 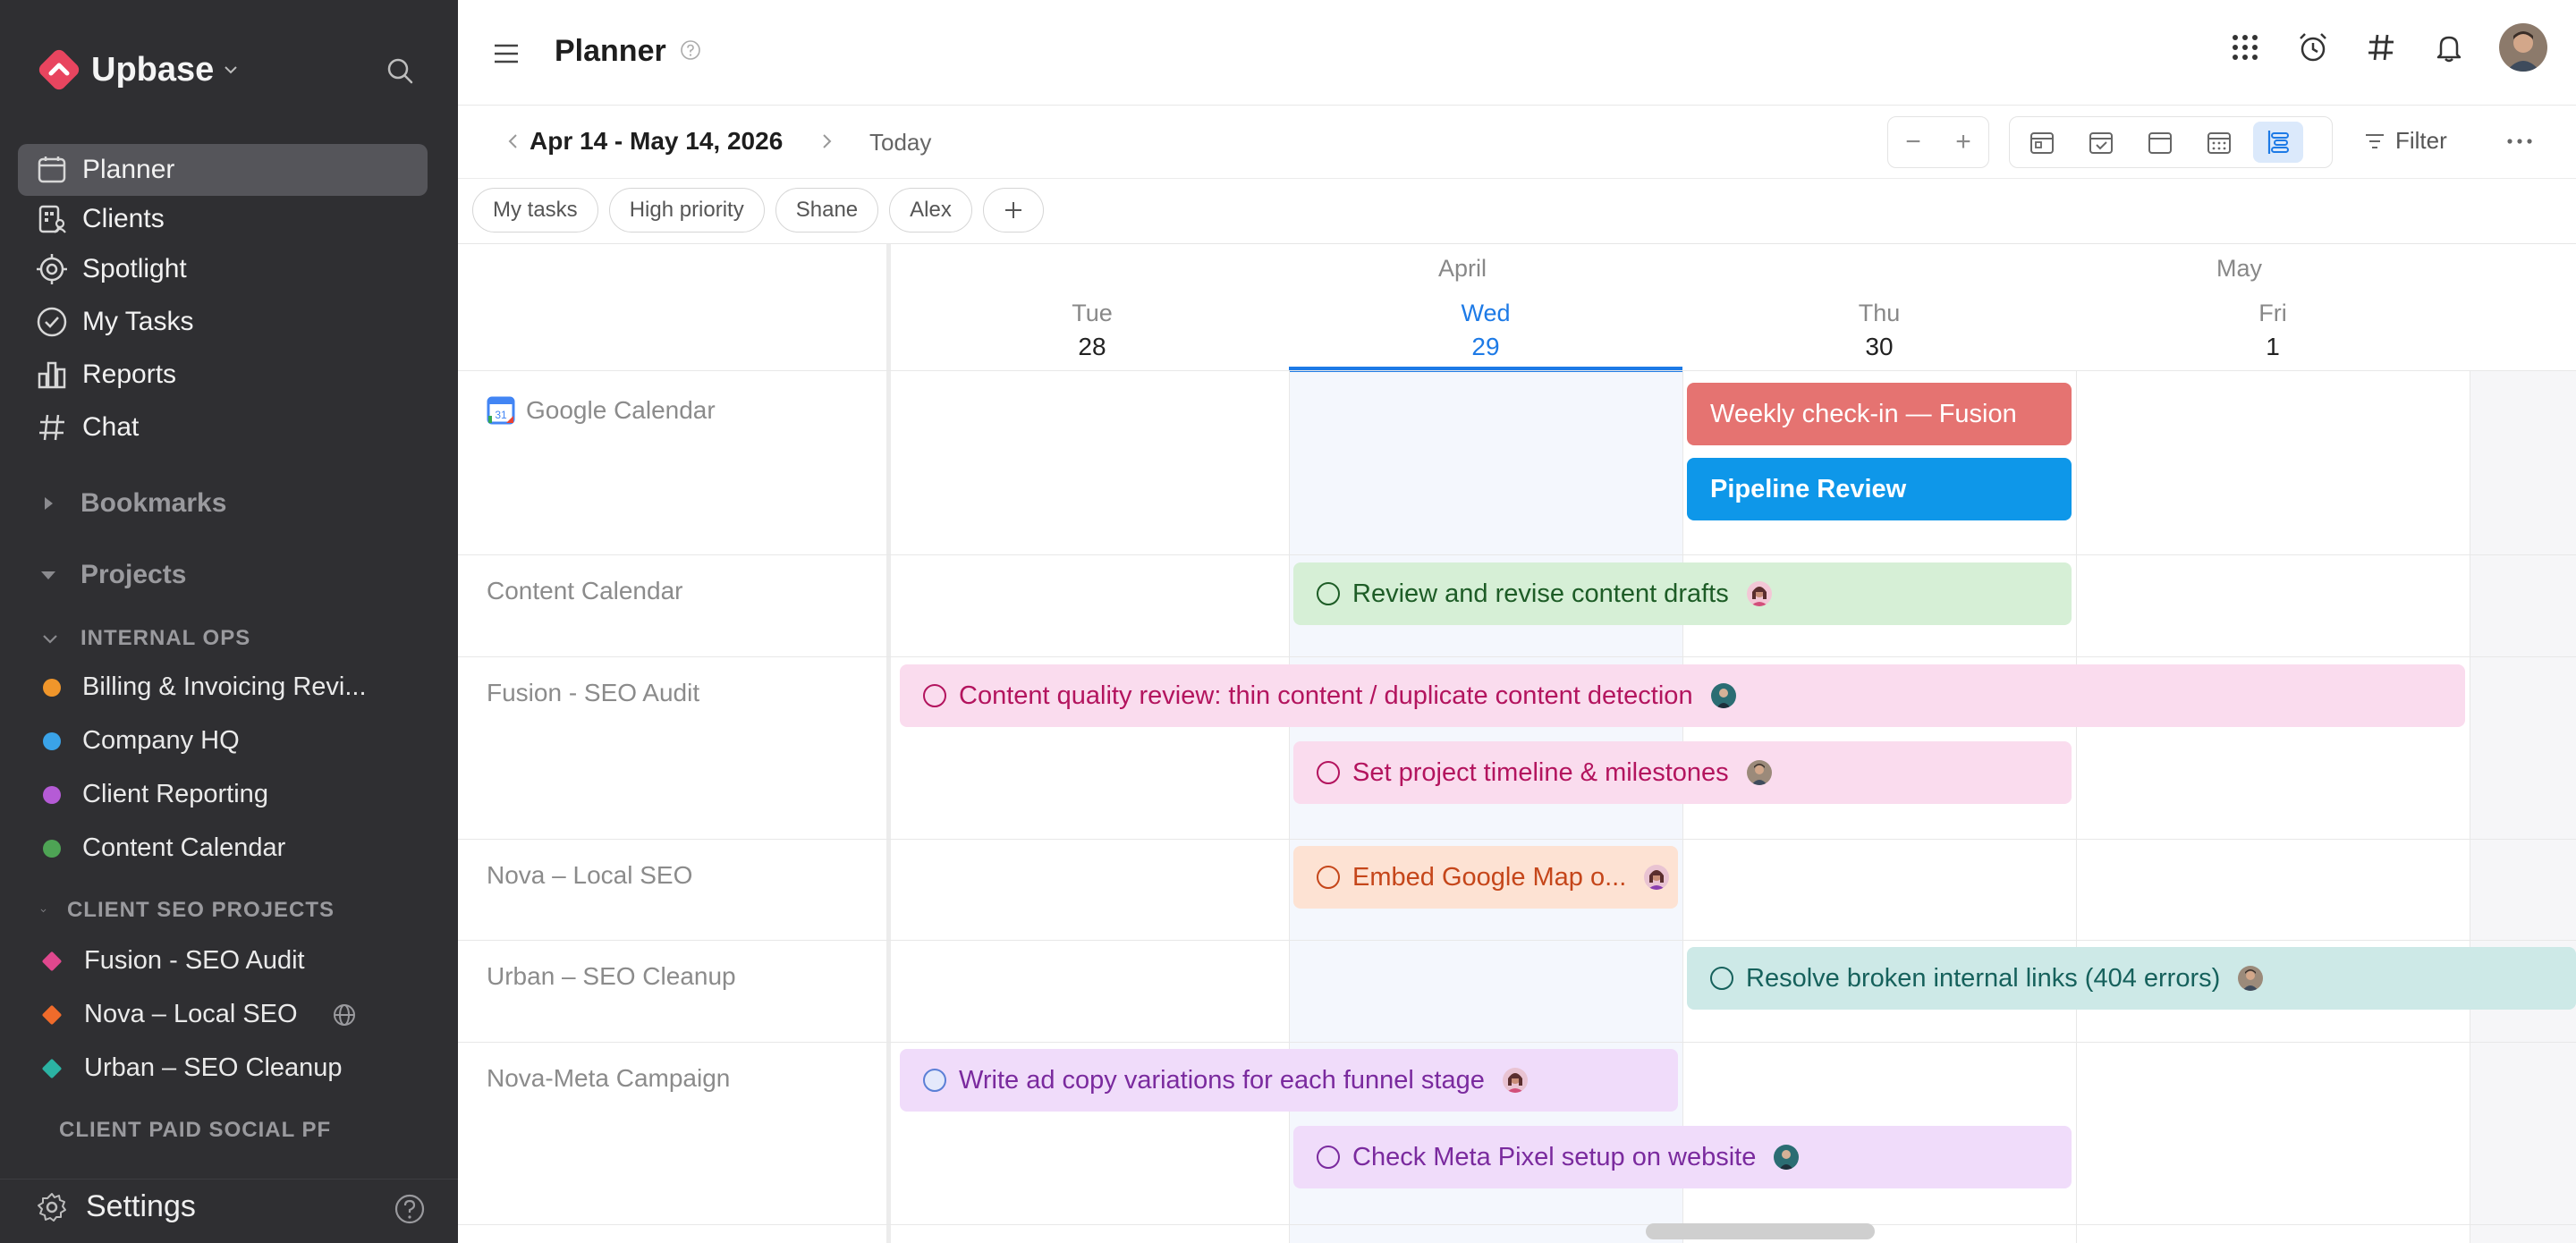 What do you see at coordinates (173, 961) in the screenshot?
I see `project-item: Fusion - SEO Audit` at bounding box center [173, 961].